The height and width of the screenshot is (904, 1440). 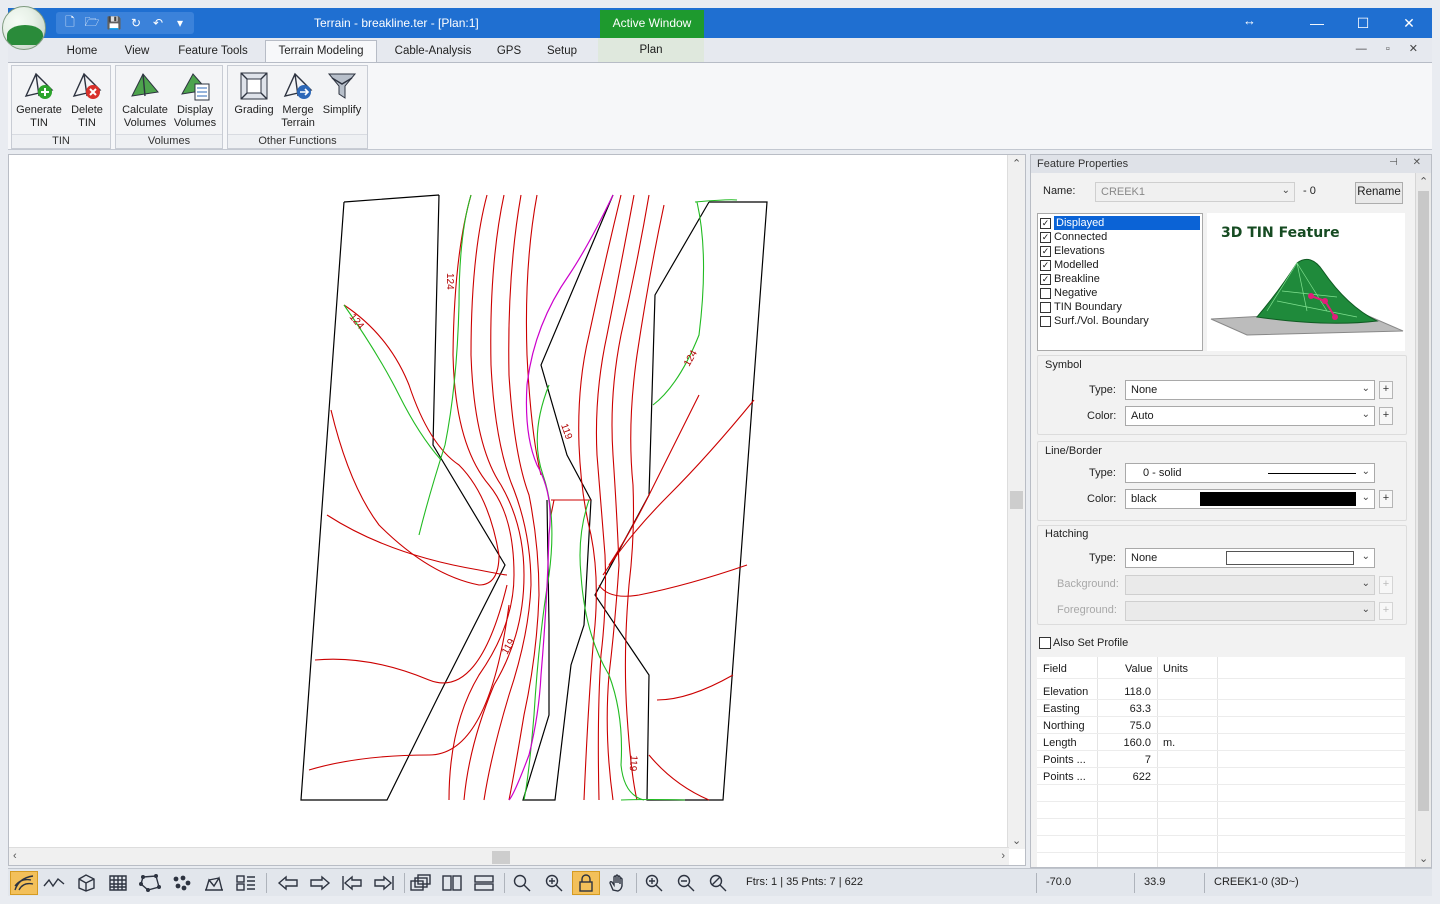 I want to click on tab-cable-analysis: Cable-Analysis, so click(x=433, y=52).